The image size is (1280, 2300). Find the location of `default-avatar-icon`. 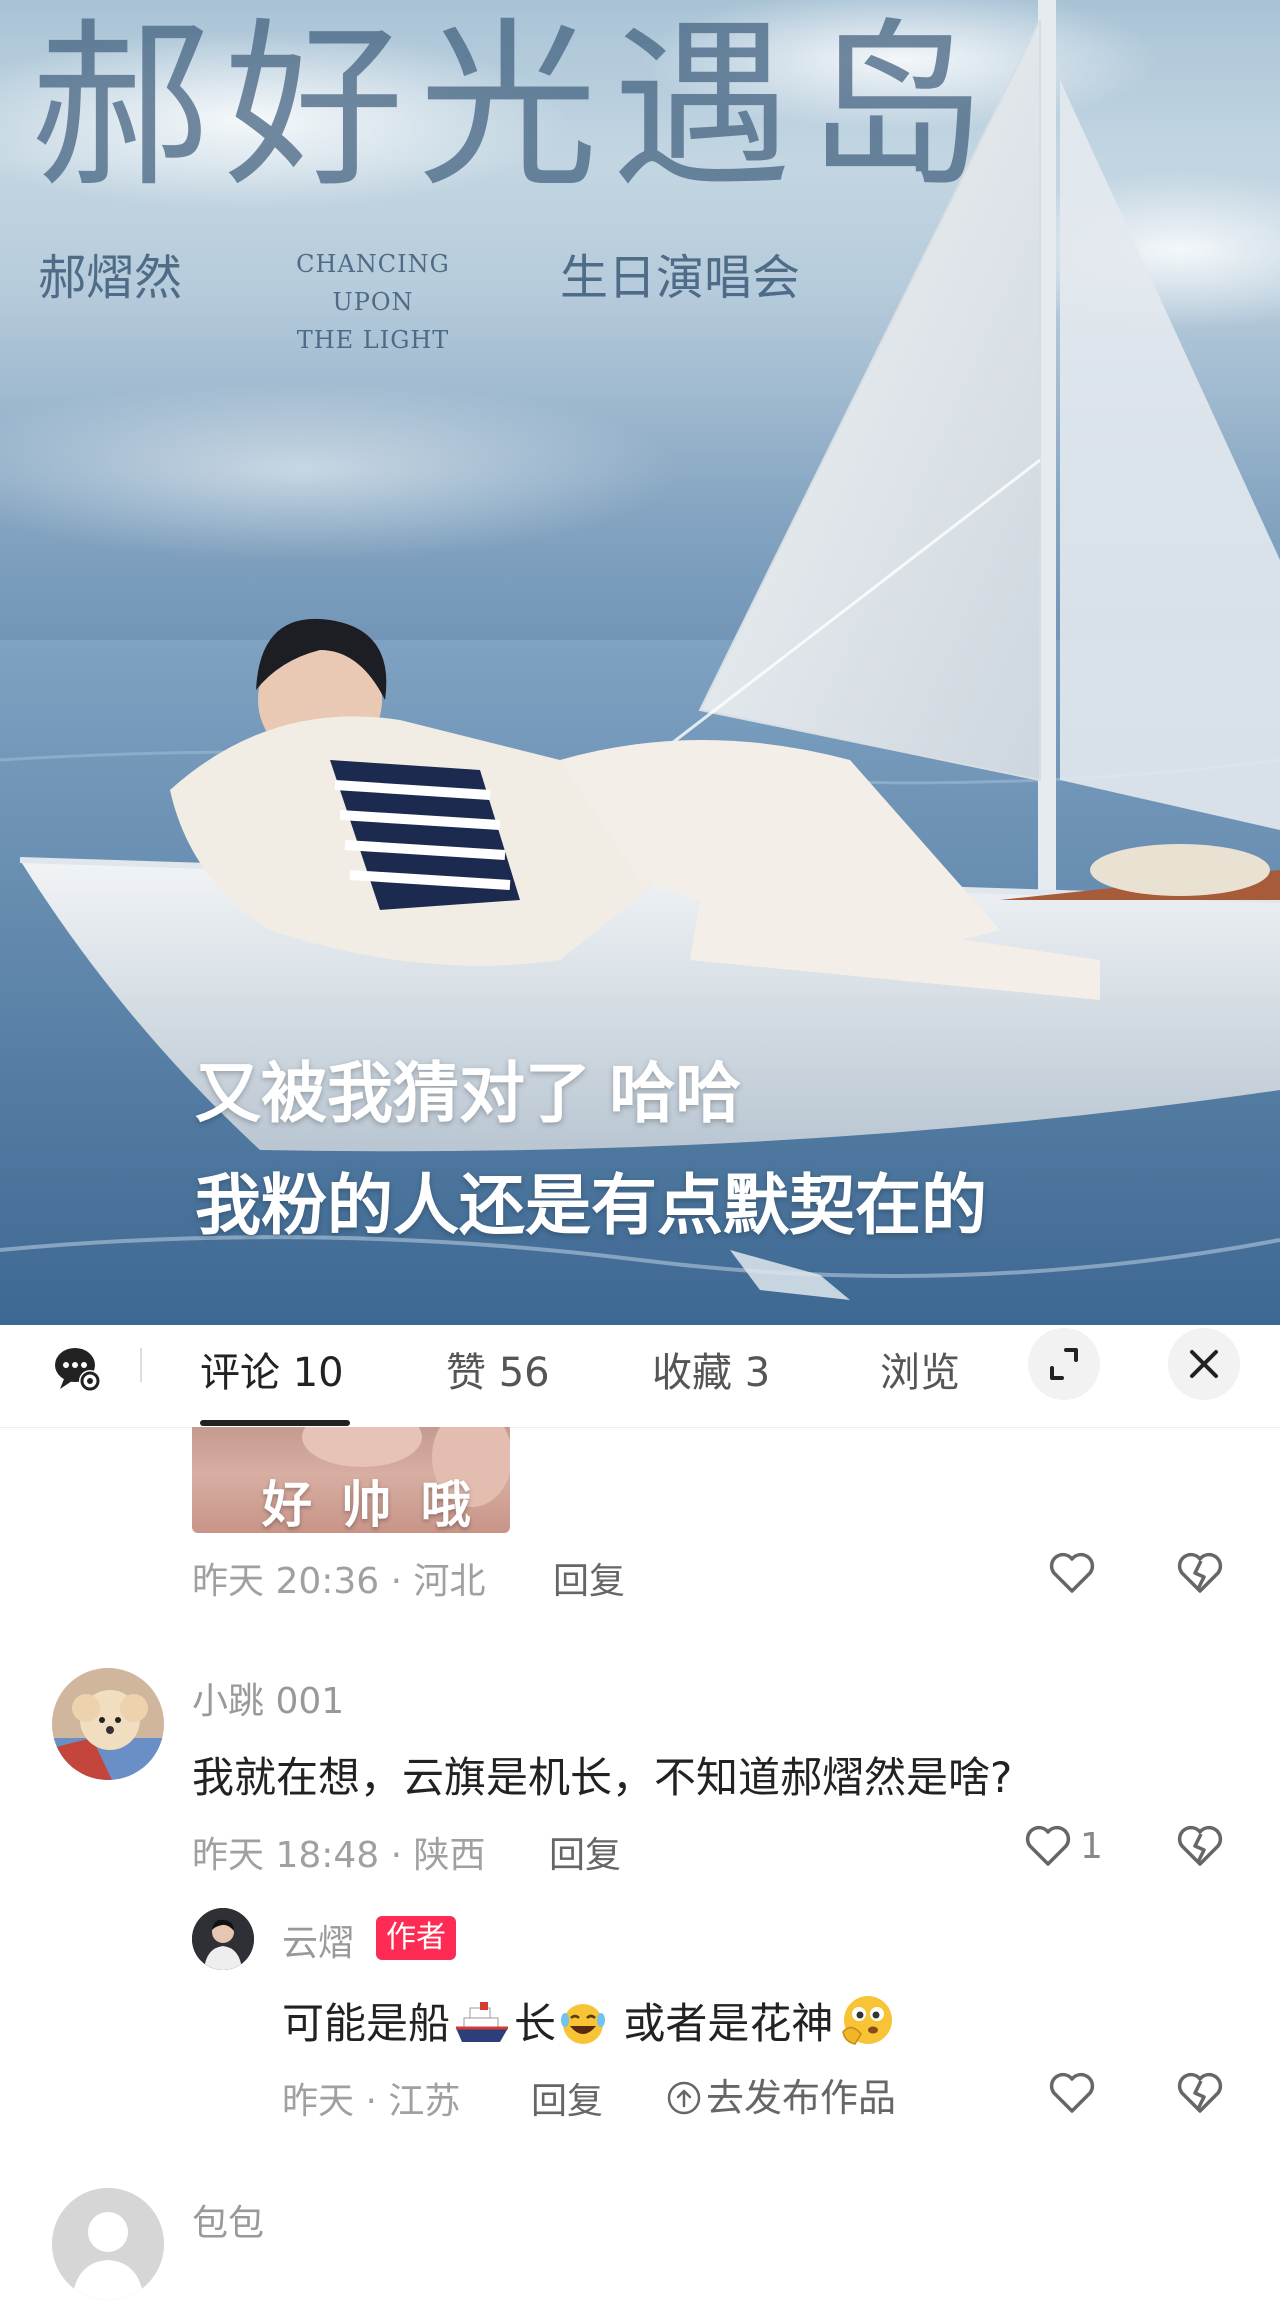

default-avatar-icon is located at coordinates (108, 2244).